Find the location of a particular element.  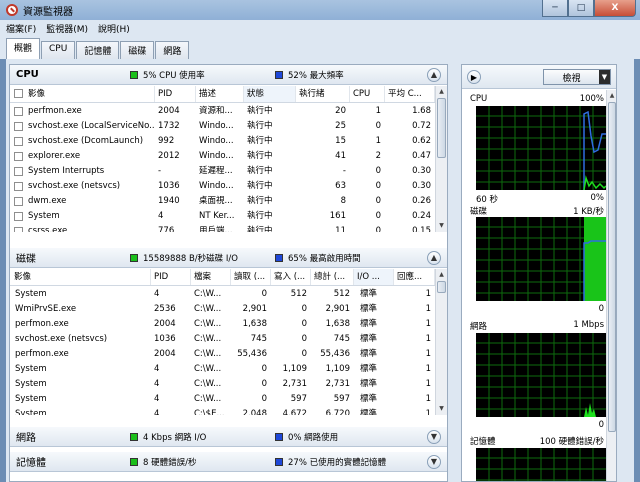

process-threads: 8 is located at coordinates (343, 201).